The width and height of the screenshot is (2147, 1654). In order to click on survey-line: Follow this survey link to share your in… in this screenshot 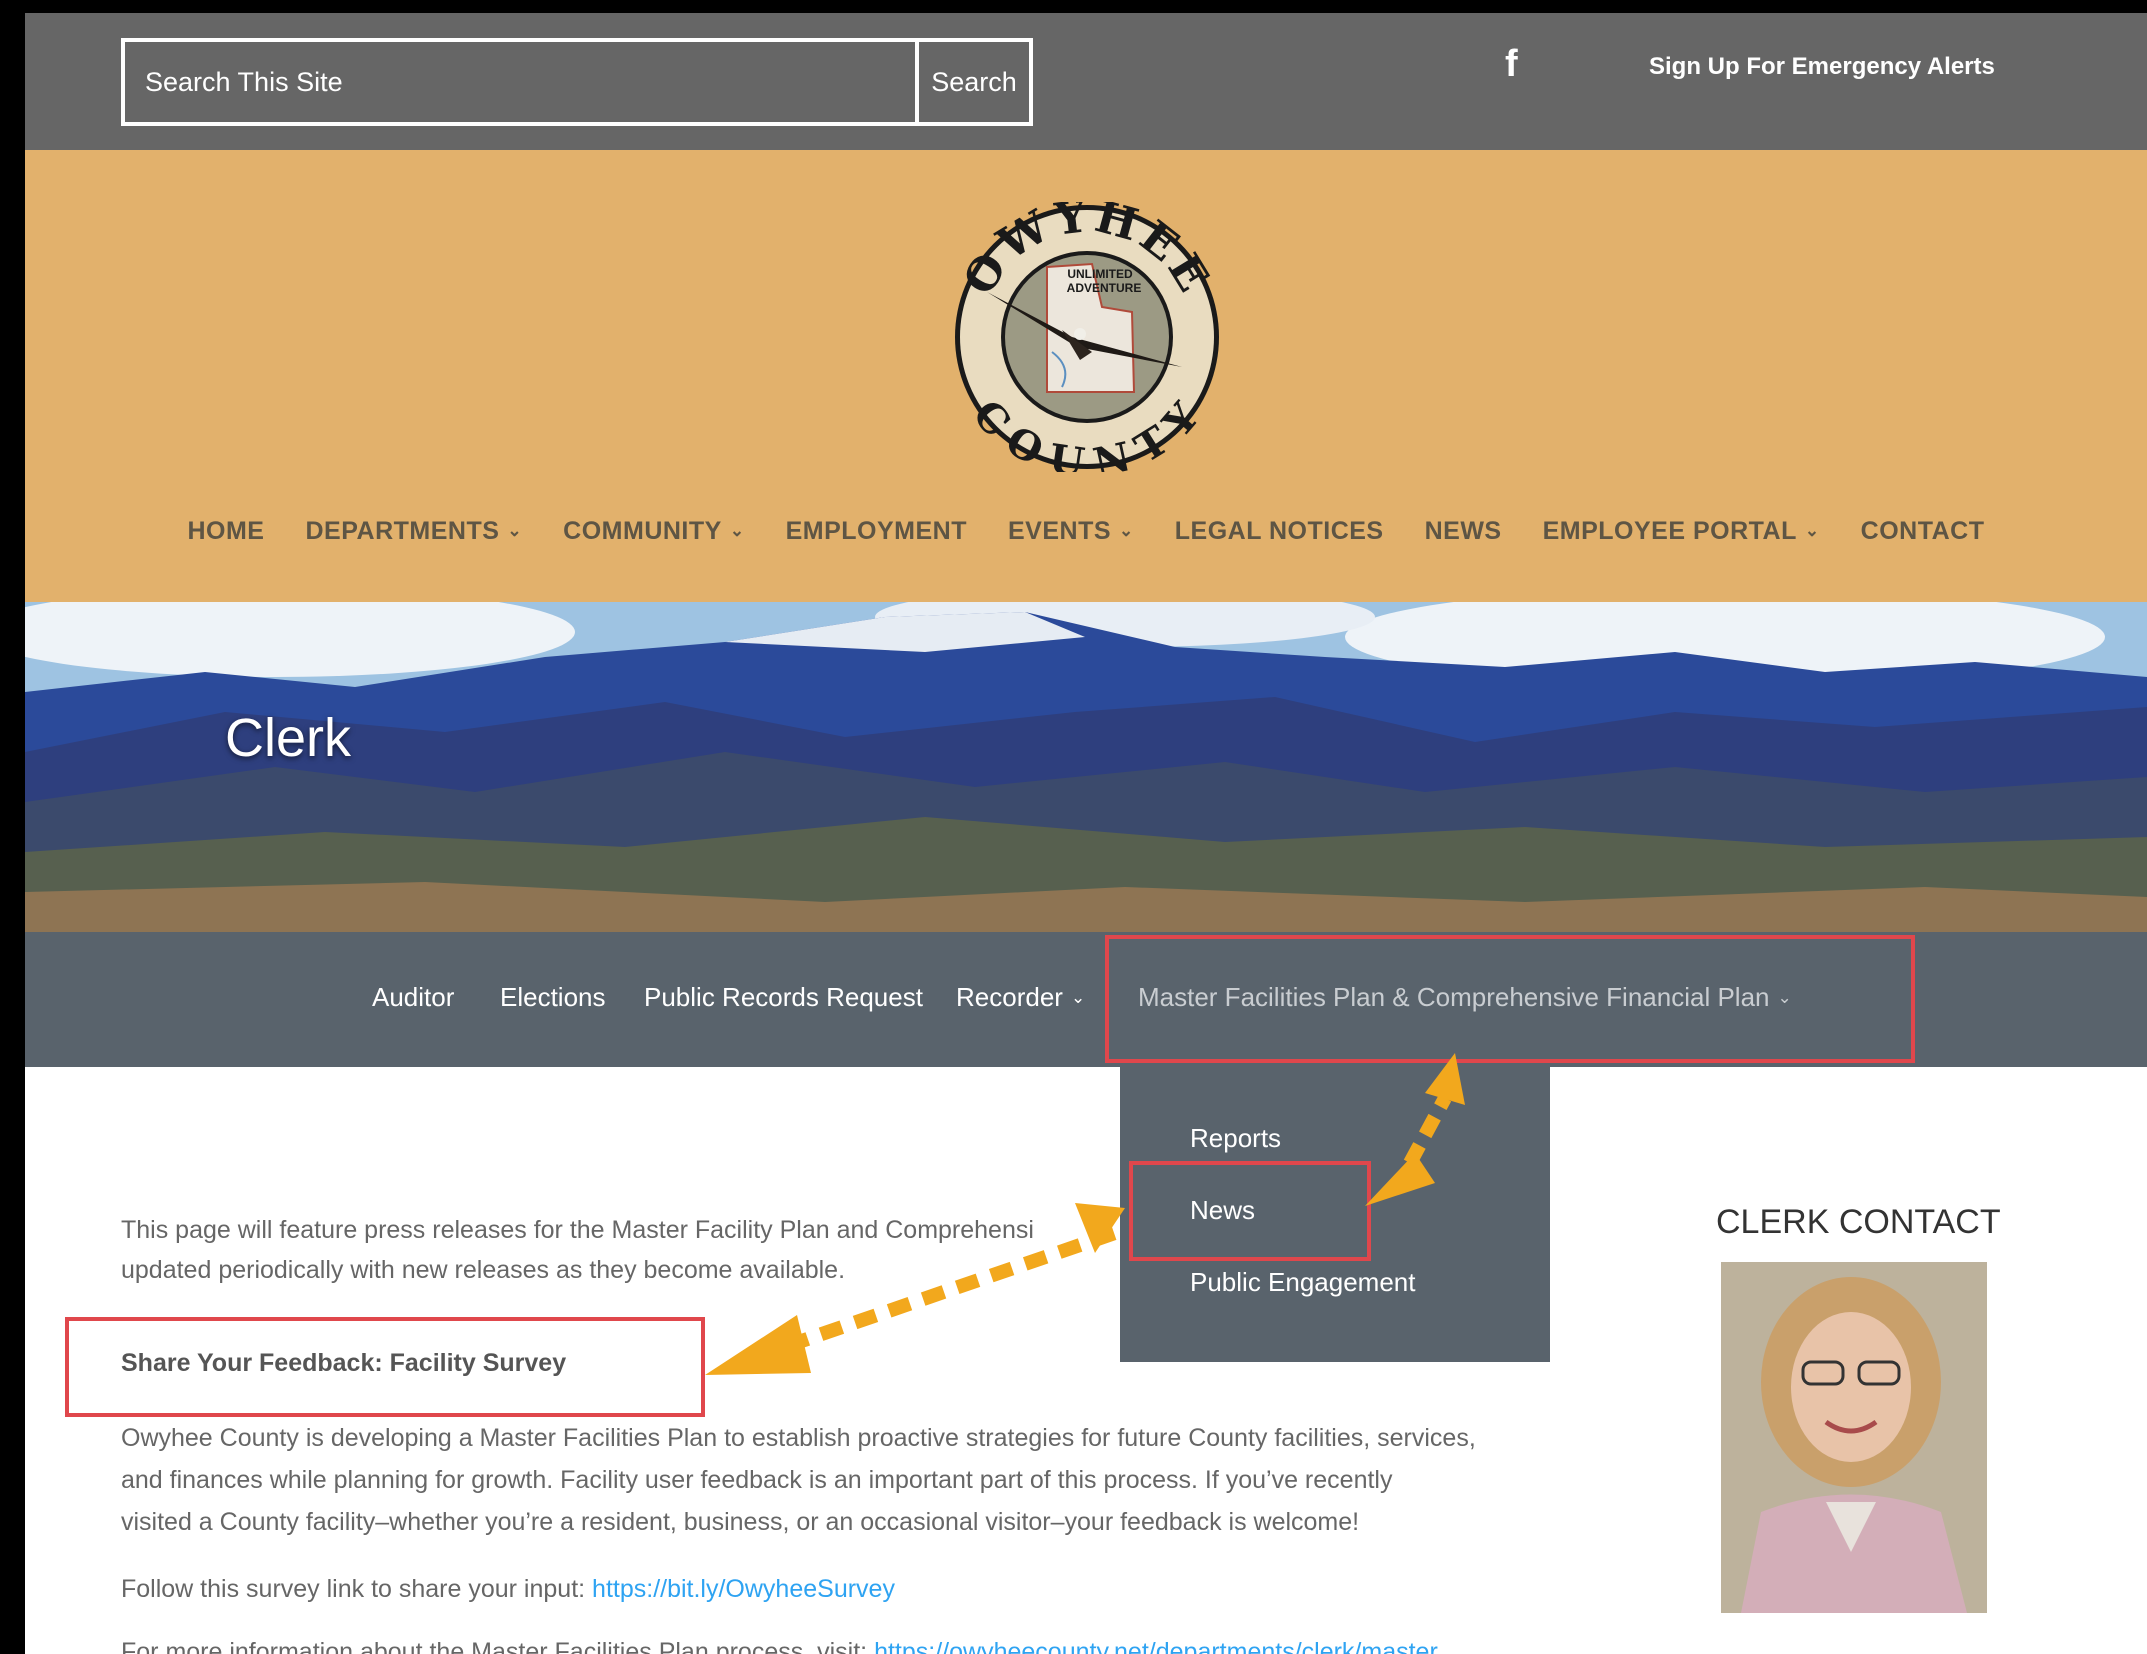, I will do `click(508, 1589)`.